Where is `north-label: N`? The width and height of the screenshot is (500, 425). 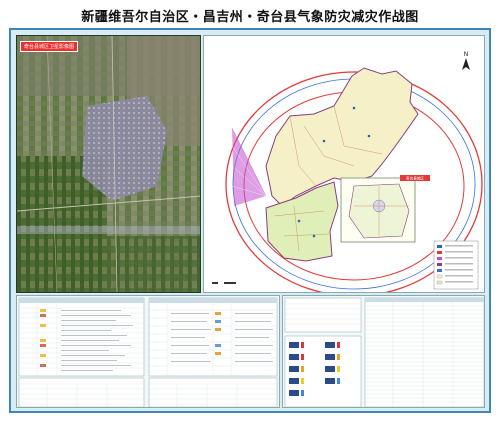 north-label: N is located at coordinates (466, 54).